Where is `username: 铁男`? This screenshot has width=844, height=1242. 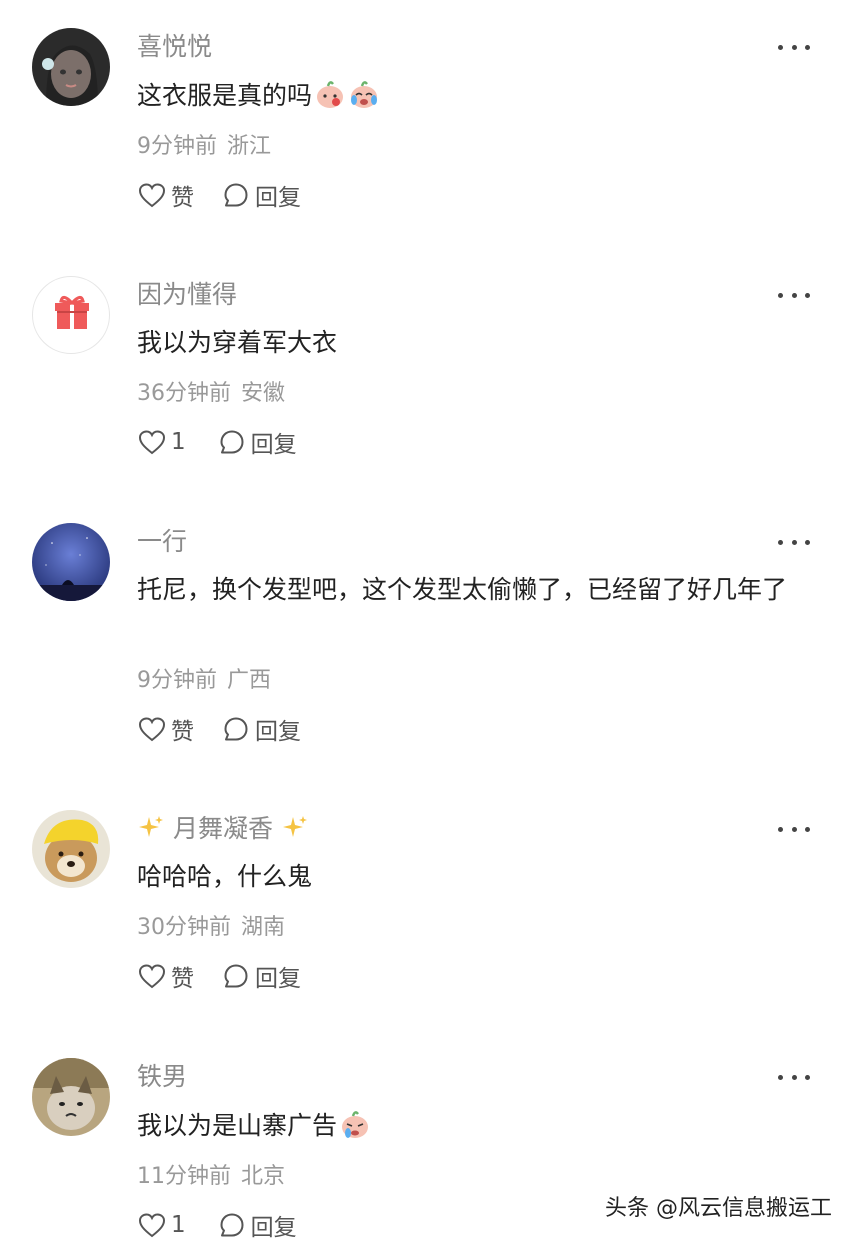 username: 铁男 is located at coordinates (162, 1077).